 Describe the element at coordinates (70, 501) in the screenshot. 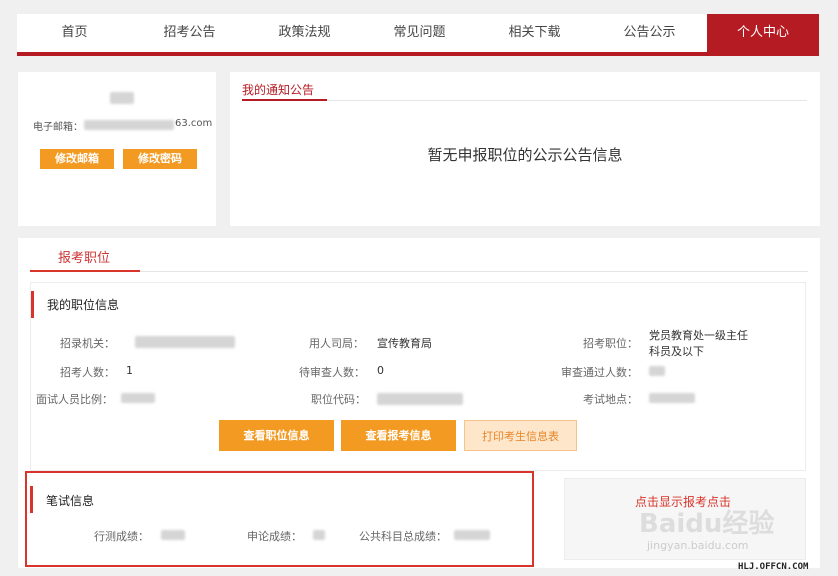

I see `written-exam-title: 笔试信息` at that location.